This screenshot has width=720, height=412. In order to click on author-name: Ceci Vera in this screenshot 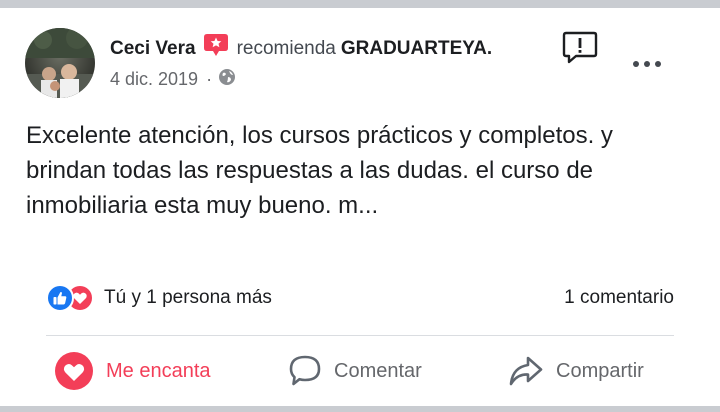, I will do `click(153, 49)`.